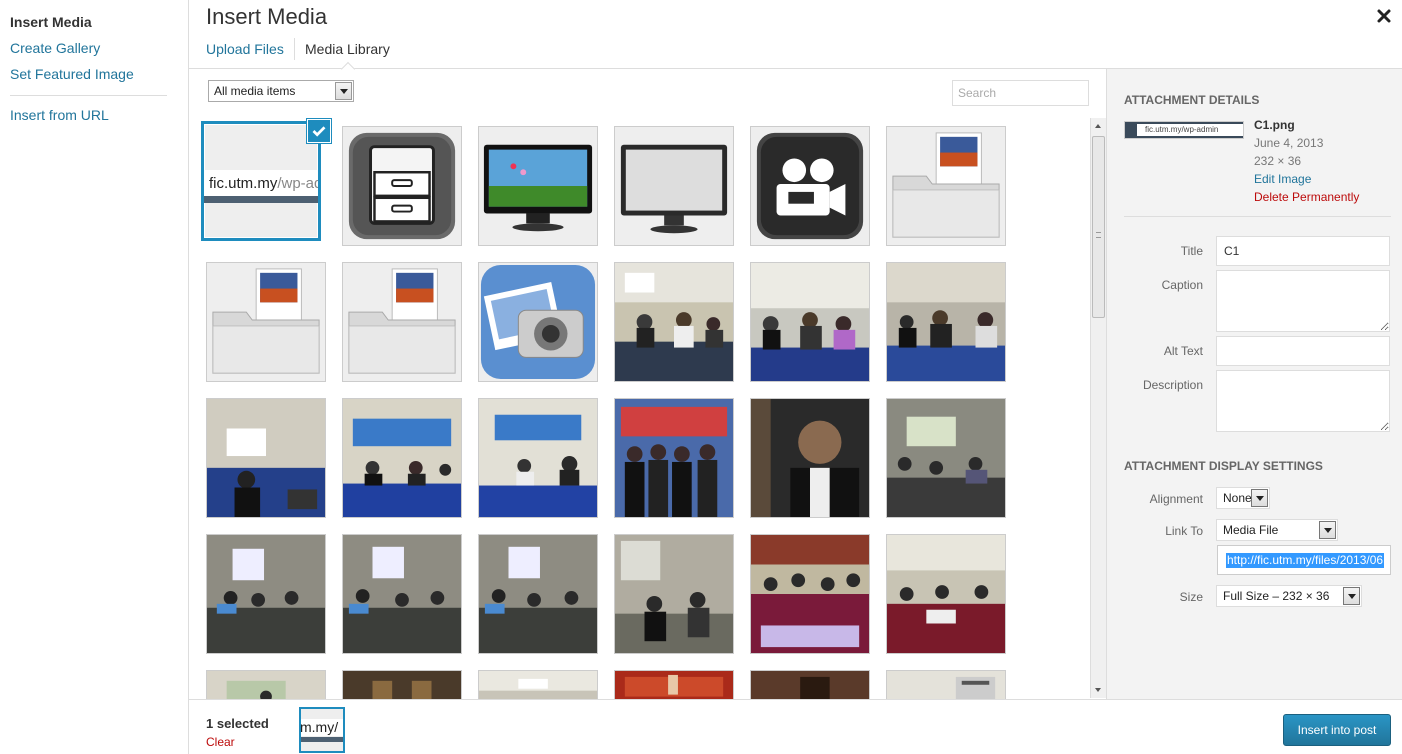 The width and height of the screenshot is (1402, 754). What do you see at coordinates (322, 739) in the screenshot?
I see `mini-thumbnail-bar` at bounding box center [322, 739].